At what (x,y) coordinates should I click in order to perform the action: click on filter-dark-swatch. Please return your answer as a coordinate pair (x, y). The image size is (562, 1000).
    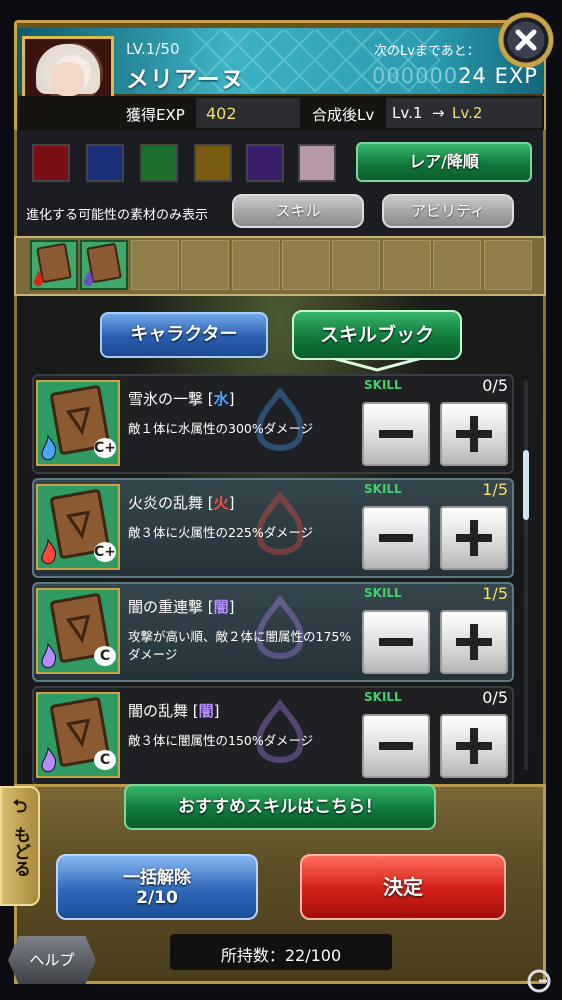
    Looking at the image, I should click on (265, 163).